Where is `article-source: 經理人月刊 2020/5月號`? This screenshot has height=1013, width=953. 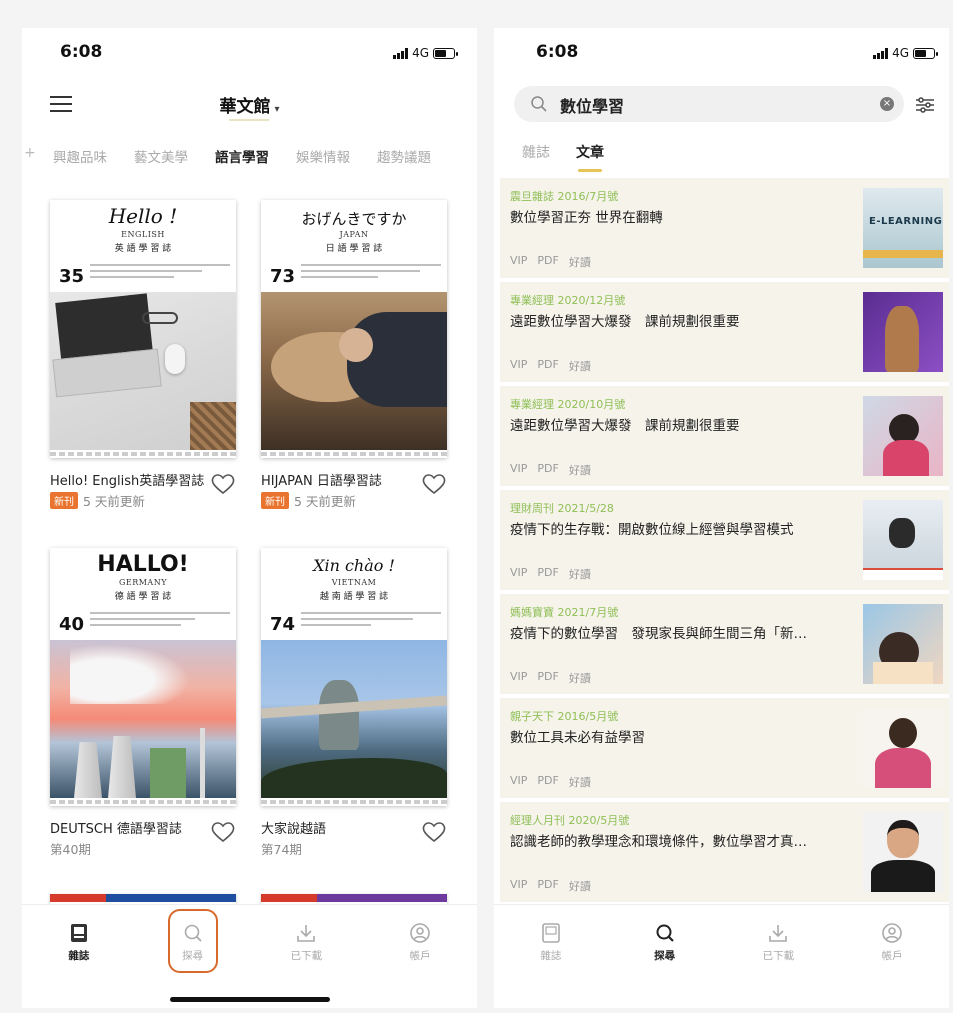
article-source: 經理人月刊 2020/5月號 is located at coordinates (570, 820).